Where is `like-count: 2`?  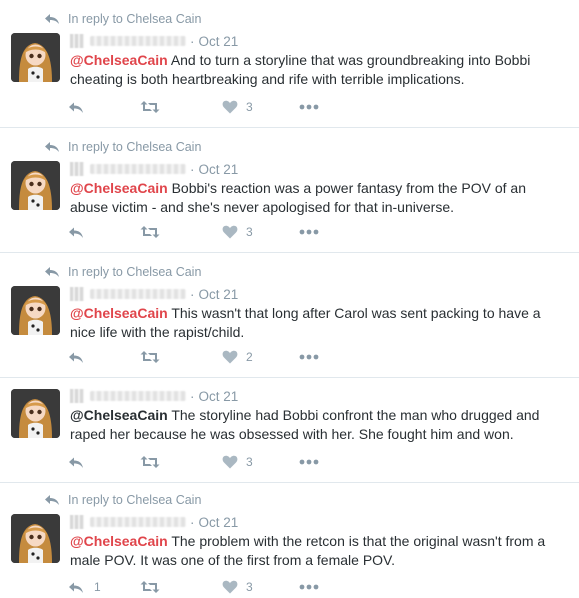
like-count: 2 is located at coordinates (249, 357).